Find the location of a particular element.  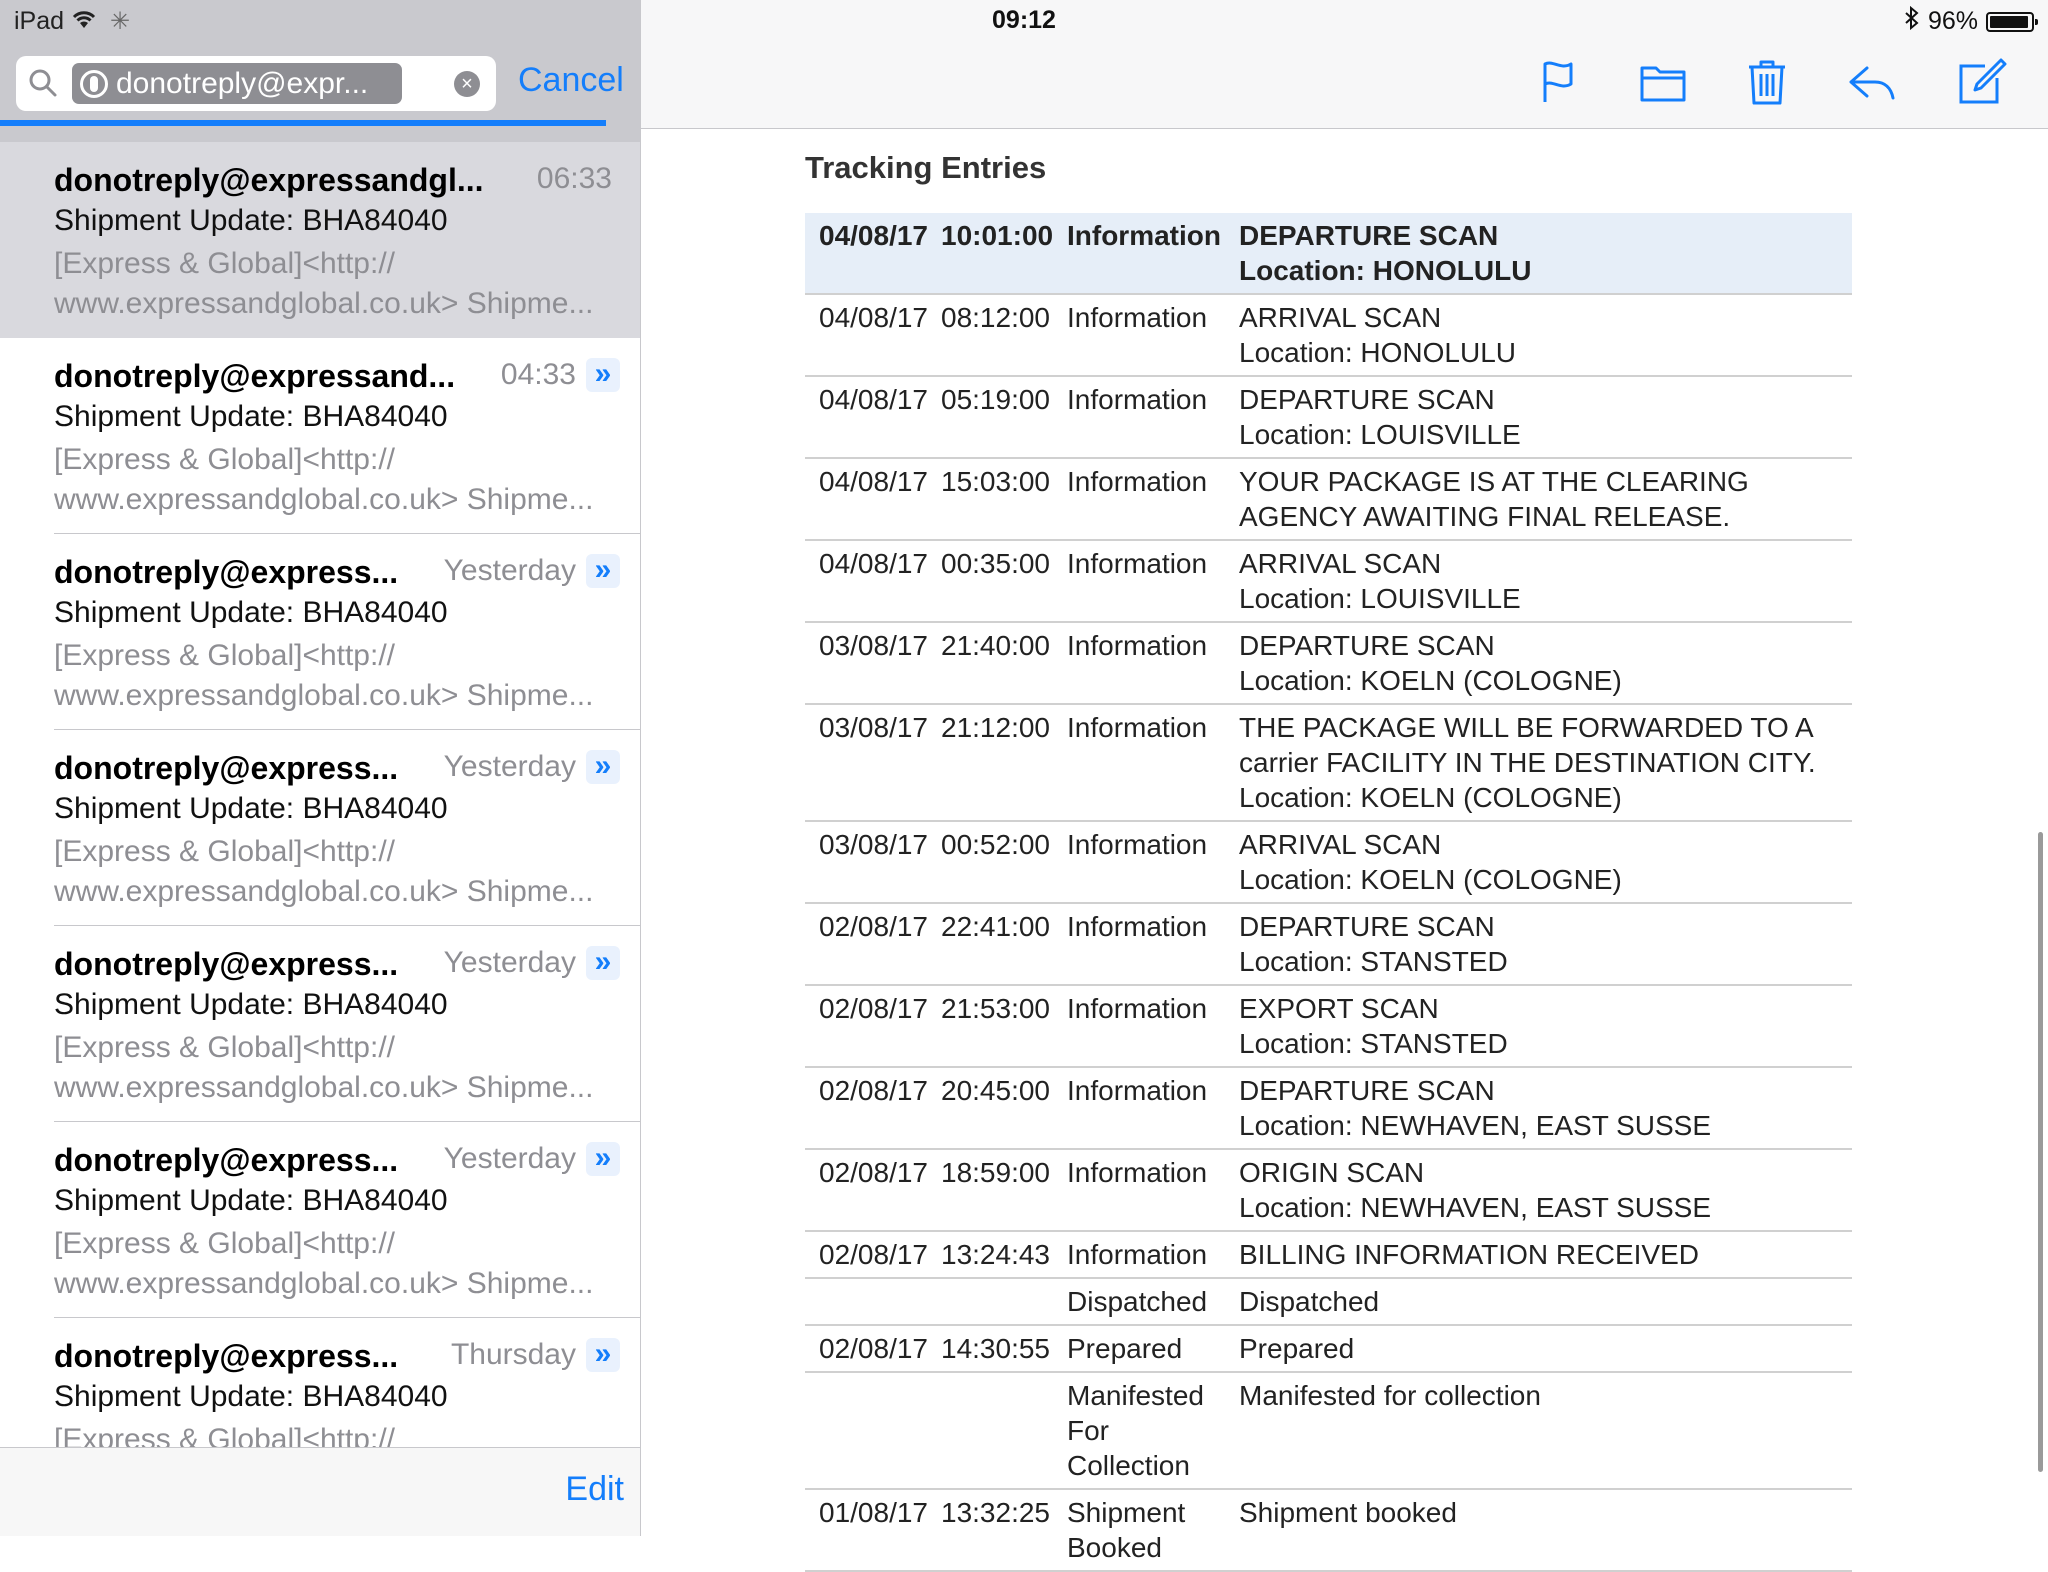

search-field: donotreply@expr... × is located at coordinates (256, 83).